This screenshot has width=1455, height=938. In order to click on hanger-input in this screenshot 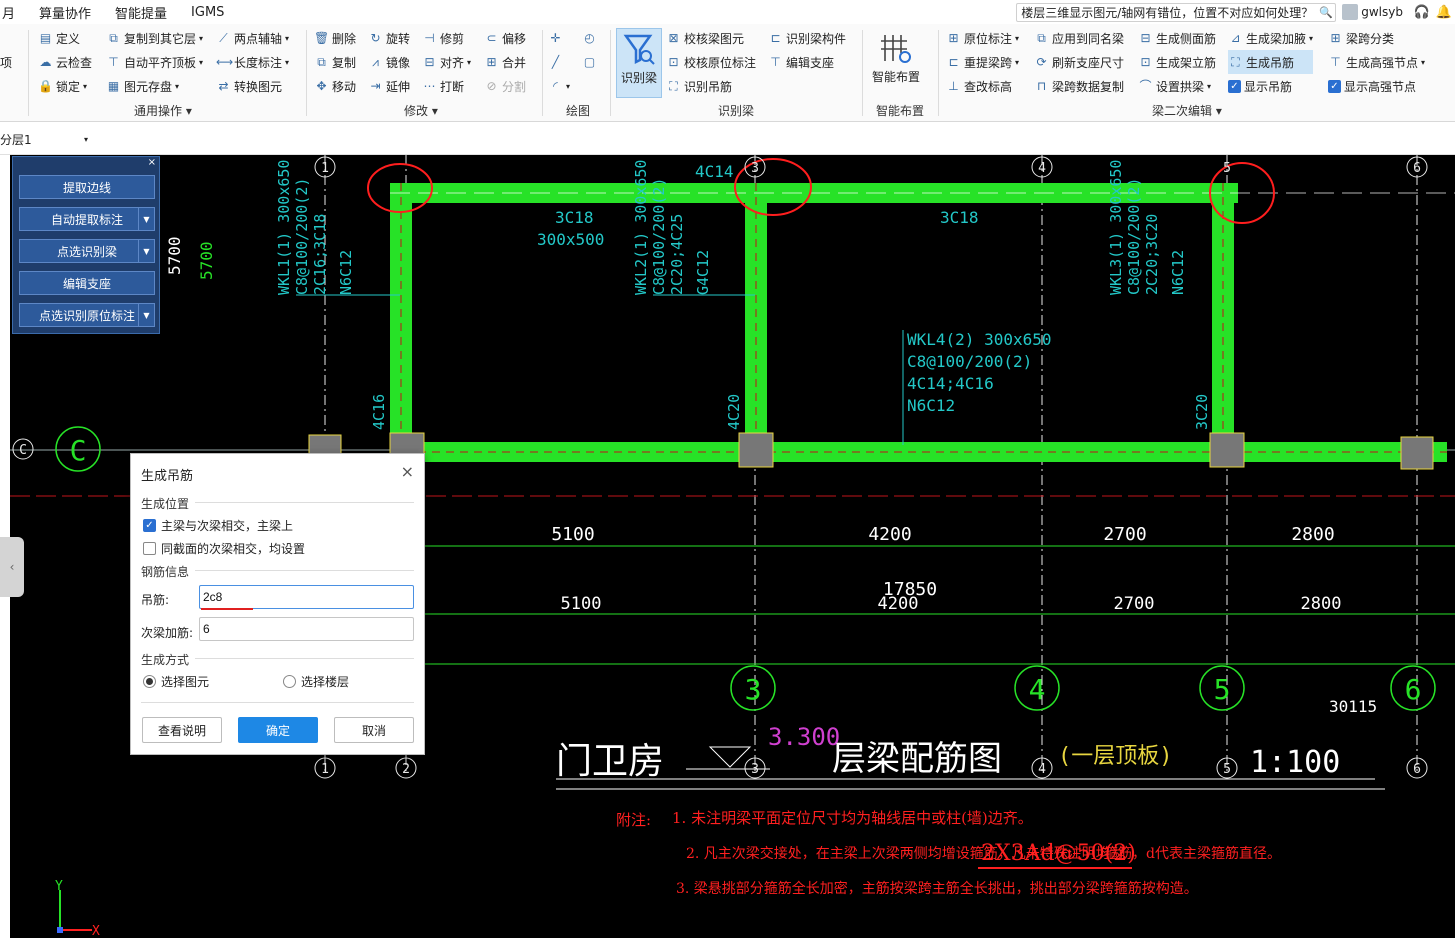, I will do `click(306, 597)`.